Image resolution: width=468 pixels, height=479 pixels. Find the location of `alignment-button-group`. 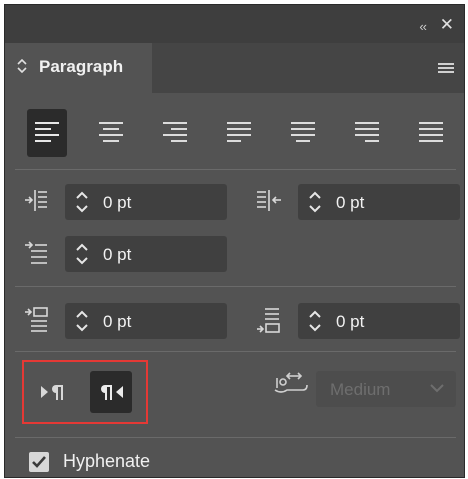

alignment-button-group is located at coordinates (245, 134).